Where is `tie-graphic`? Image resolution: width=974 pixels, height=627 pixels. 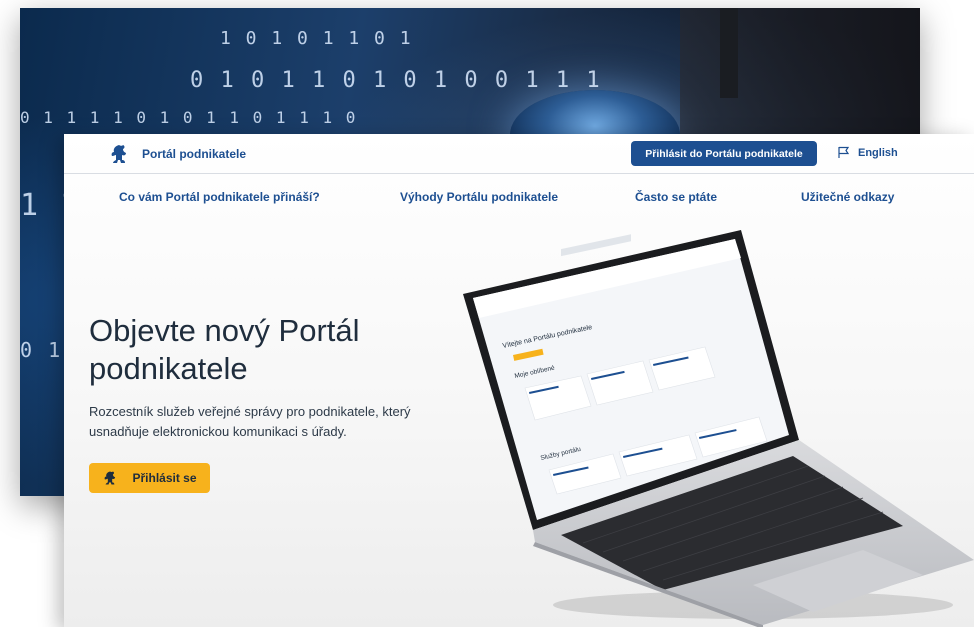 tie-graphic is located at coordinates (729, 53).